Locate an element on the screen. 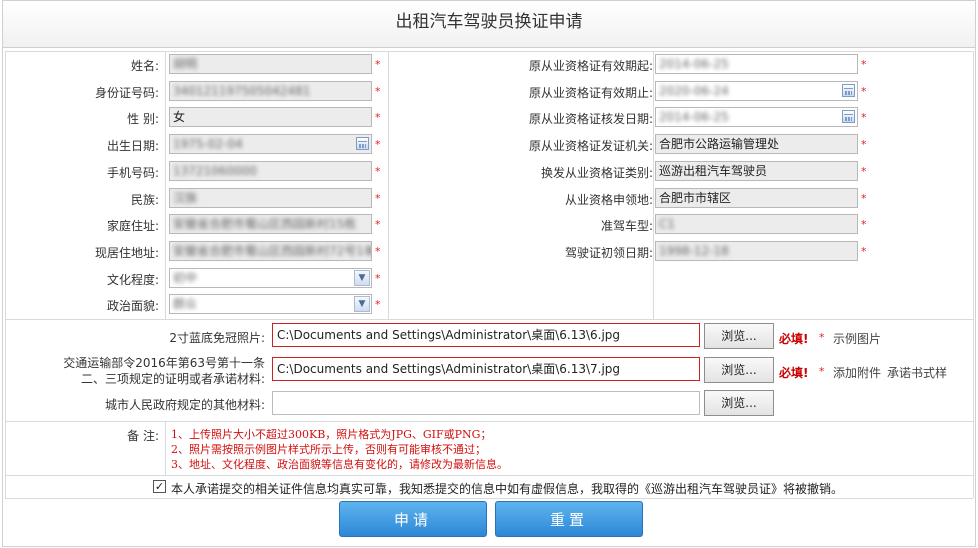  left_fields-input: 汉族 is located at coordinates (270, 197).